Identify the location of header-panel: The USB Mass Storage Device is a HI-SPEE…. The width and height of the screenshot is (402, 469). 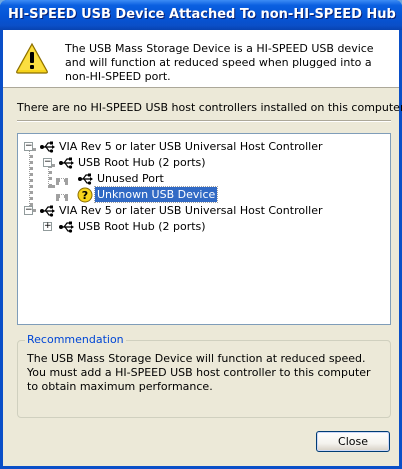
(201, 59).